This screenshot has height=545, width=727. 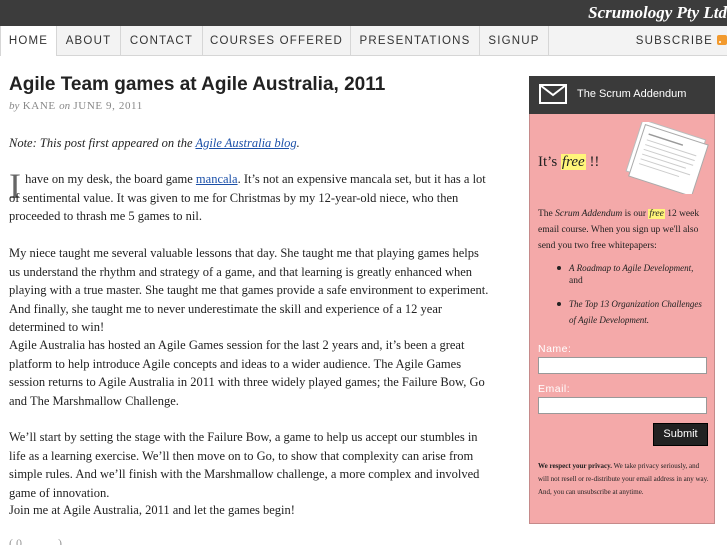 I want to click on post-date: JUNE 9, 2011, so click(x=108, y=106).